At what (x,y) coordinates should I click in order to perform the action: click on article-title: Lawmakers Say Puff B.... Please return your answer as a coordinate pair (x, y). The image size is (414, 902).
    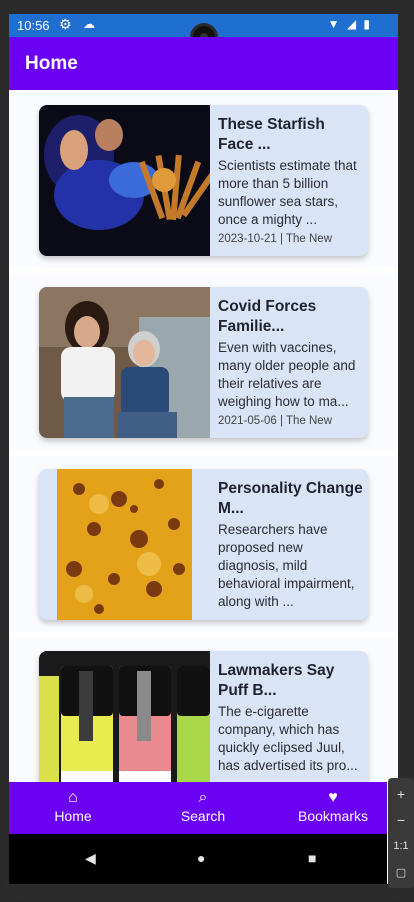
    Looking at the image, I should click on (276, 680).